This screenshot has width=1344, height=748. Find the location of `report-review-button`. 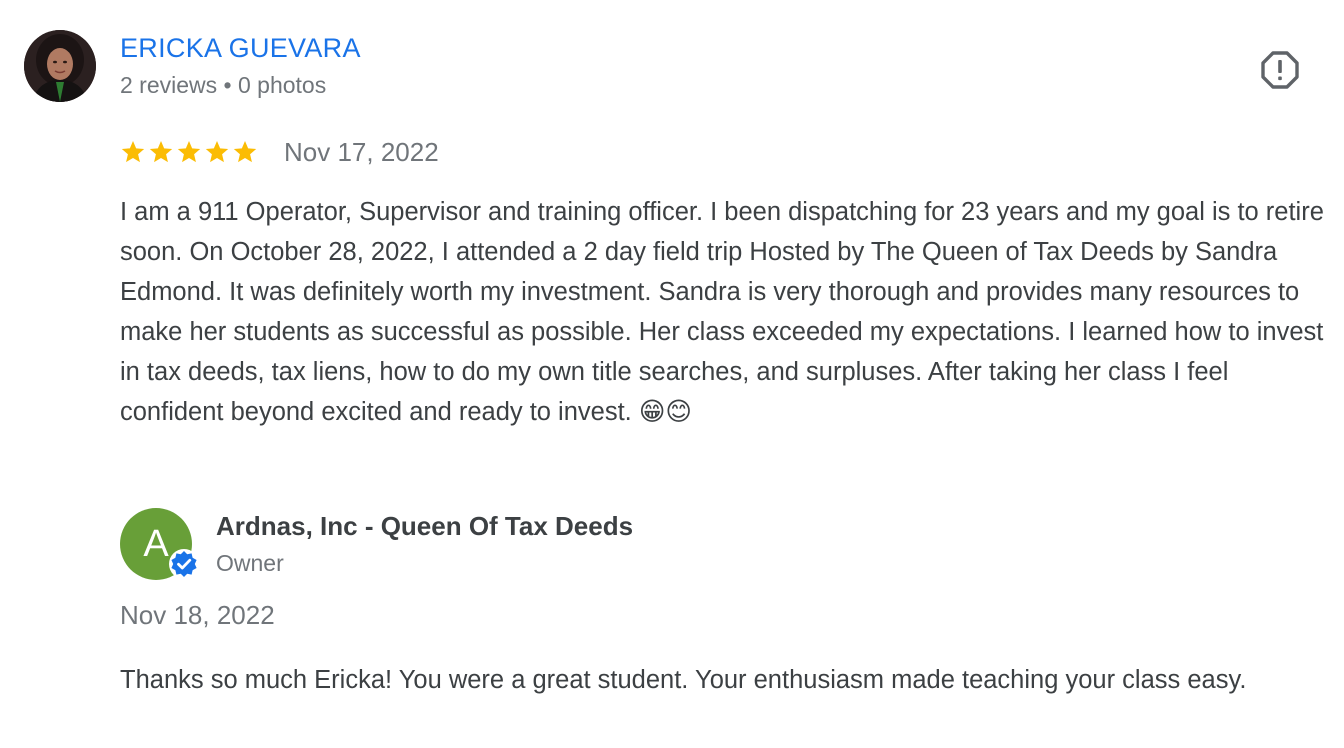

report-review-button is located at coordinates (1280, 70).